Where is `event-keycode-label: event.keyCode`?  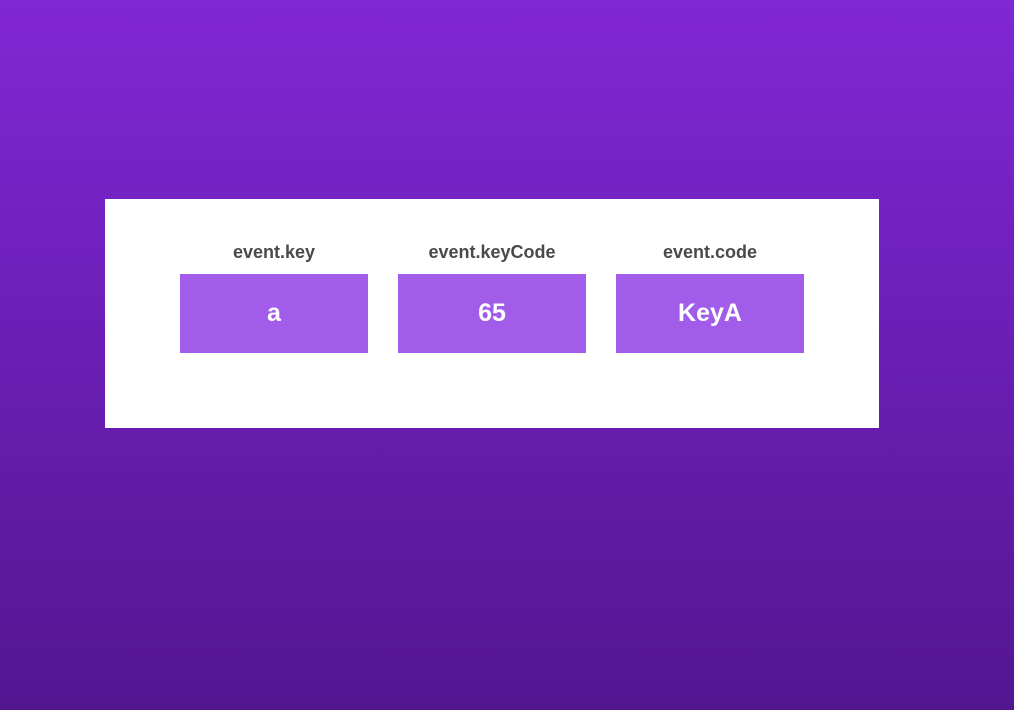
event-keycode-label: event.keyCode is located at coordinates (492, 252).